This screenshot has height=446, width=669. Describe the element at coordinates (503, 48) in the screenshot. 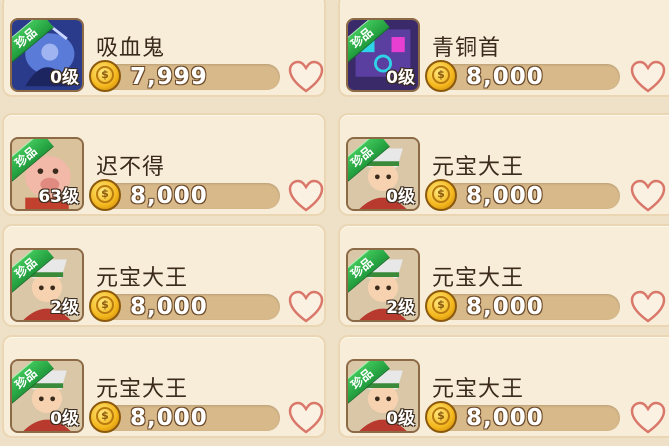

I see `item-card: 珍品 0级 青铜首 $ 8,000` at that location.